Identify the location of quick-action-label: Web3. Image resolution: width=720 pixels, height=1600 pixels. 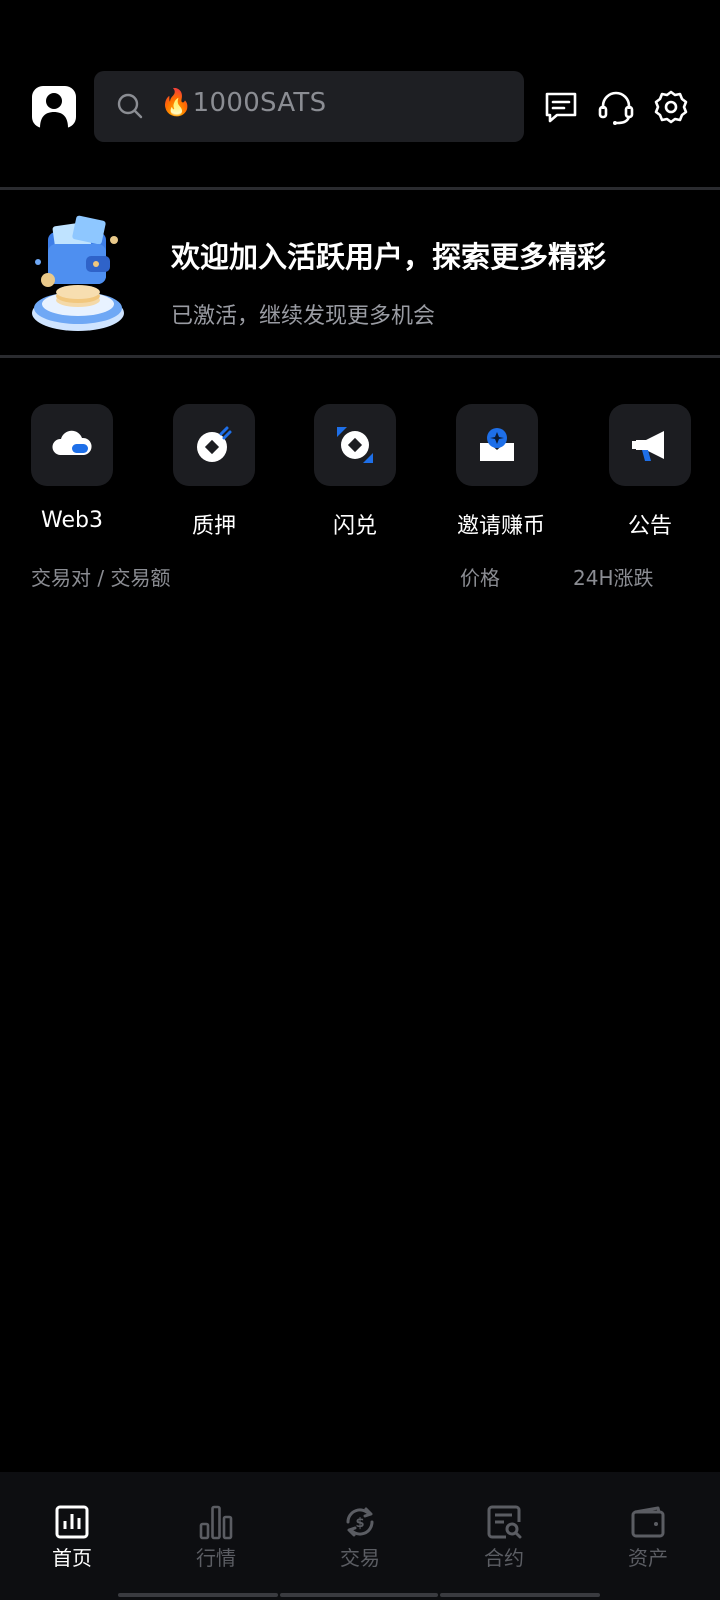
(72, 520).